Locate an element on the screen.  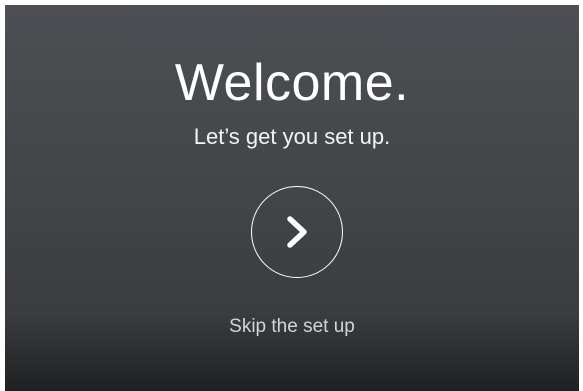
next-button is located at coordinates (297, 232).